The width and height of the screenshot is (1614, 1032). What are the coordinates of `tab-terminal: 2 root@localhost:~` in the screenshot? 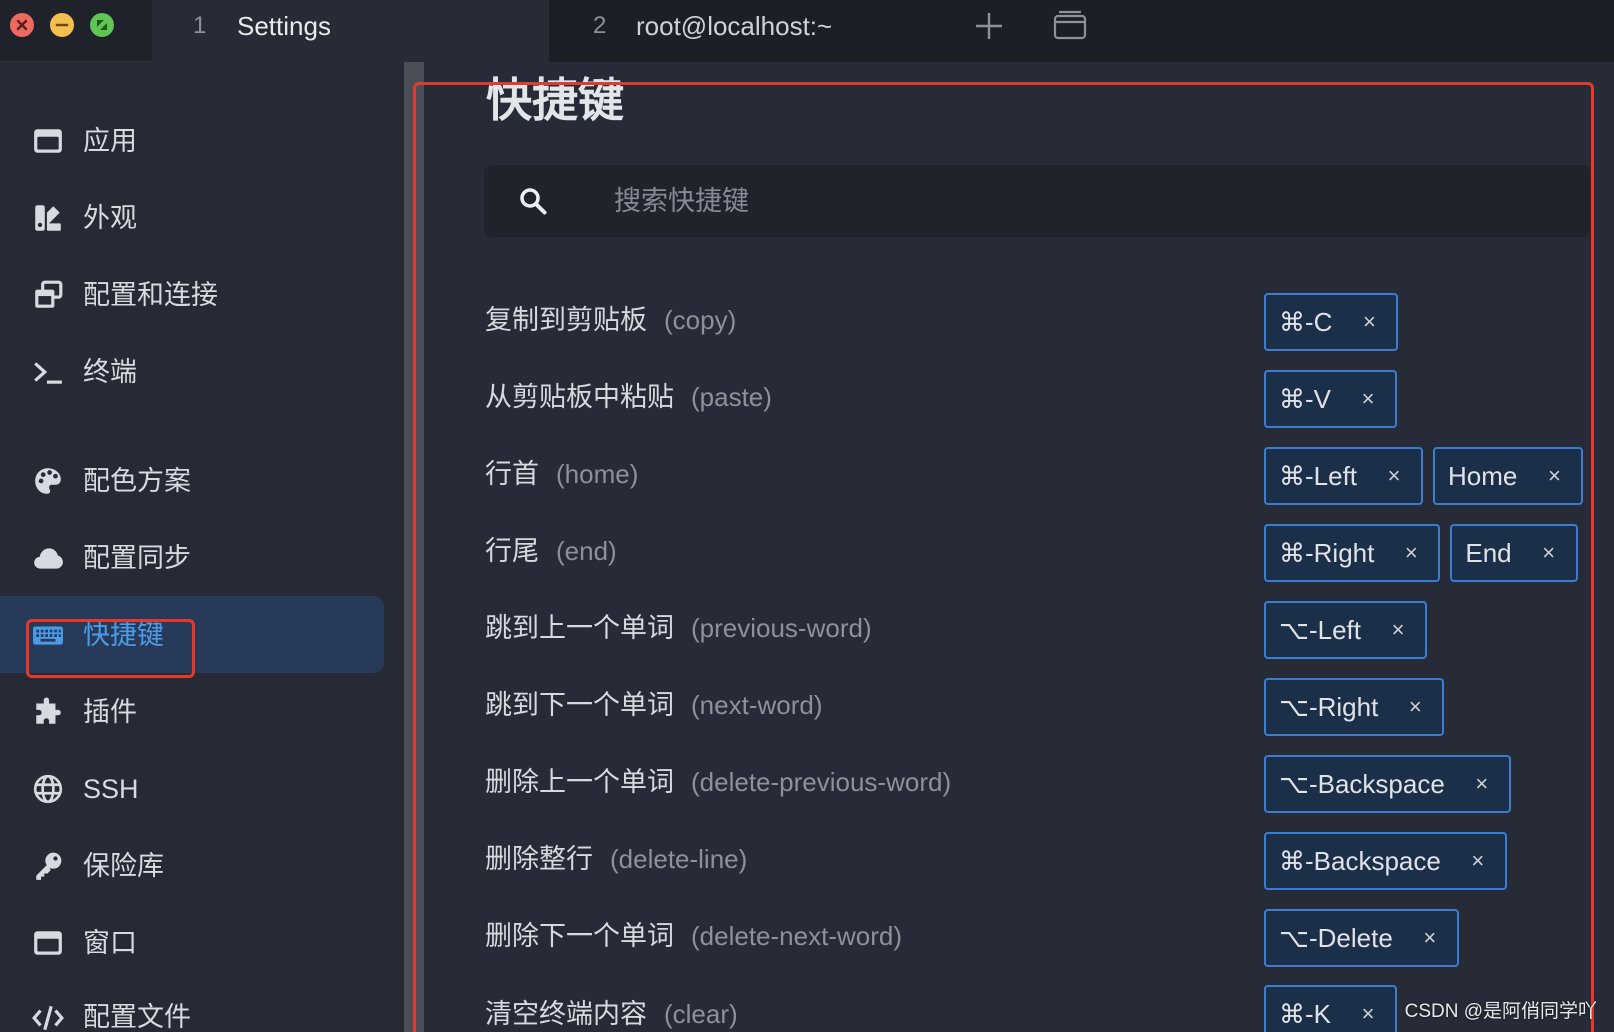 It's located at (749, 31).